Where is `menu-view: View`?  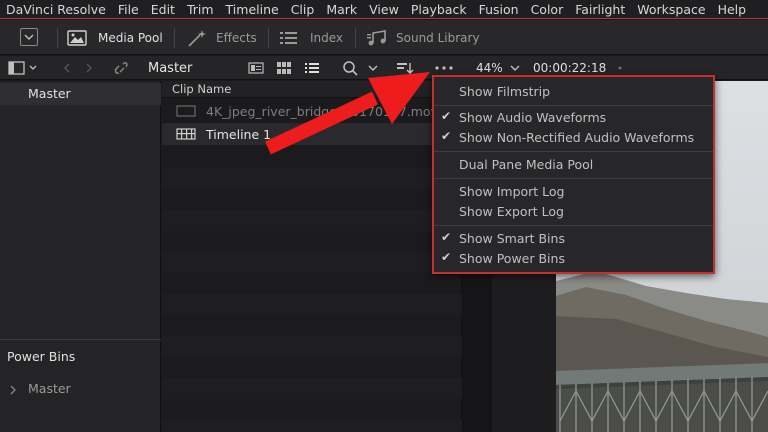 menu-view: View is located at coordinates (384, 9).